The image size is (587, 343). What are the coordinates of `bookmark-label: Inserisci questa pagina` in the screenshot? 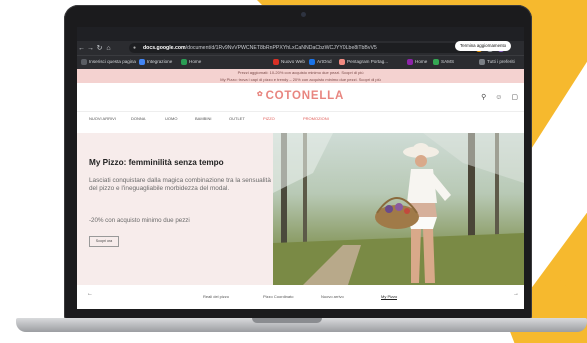 It's located at (112, 61).